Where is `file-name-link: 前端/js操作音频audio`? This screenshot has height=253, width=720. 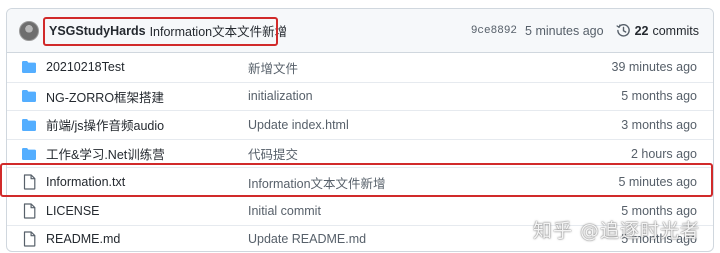
file-name-link: 前端/js操作音频audio is located at coordinates (105, 124).